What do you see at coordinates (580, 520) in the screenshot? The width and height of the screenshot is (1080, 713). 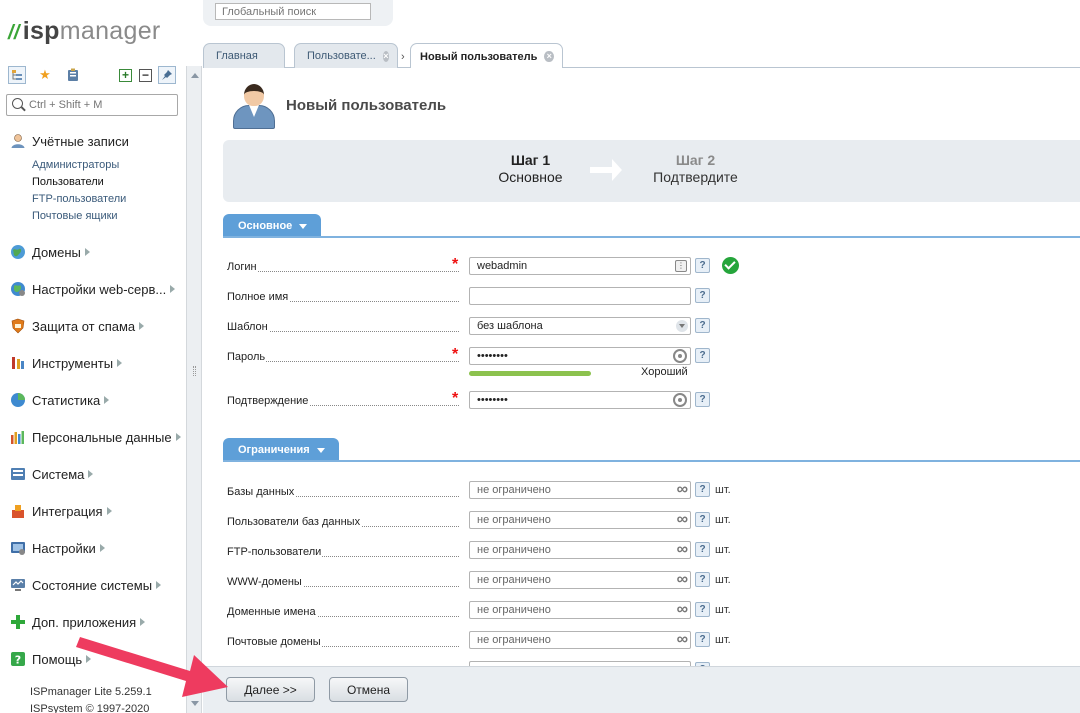 I see `limit-field-db-users: не ограничено ∞` at bounding box center [580, 520].